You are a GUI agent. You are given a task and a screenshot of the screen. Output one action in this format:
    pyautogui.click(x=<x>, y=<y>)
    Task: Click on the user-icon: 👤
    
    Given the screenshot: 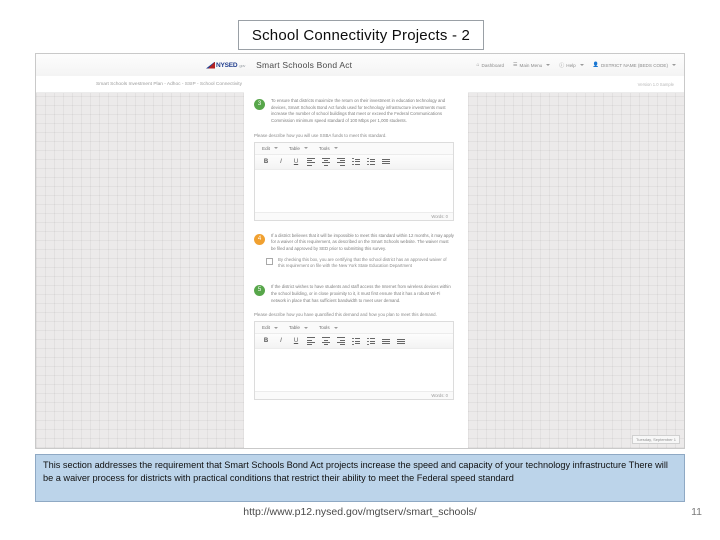 What is the action you would take?
    pyautogui.click(x=595, y=65)
    